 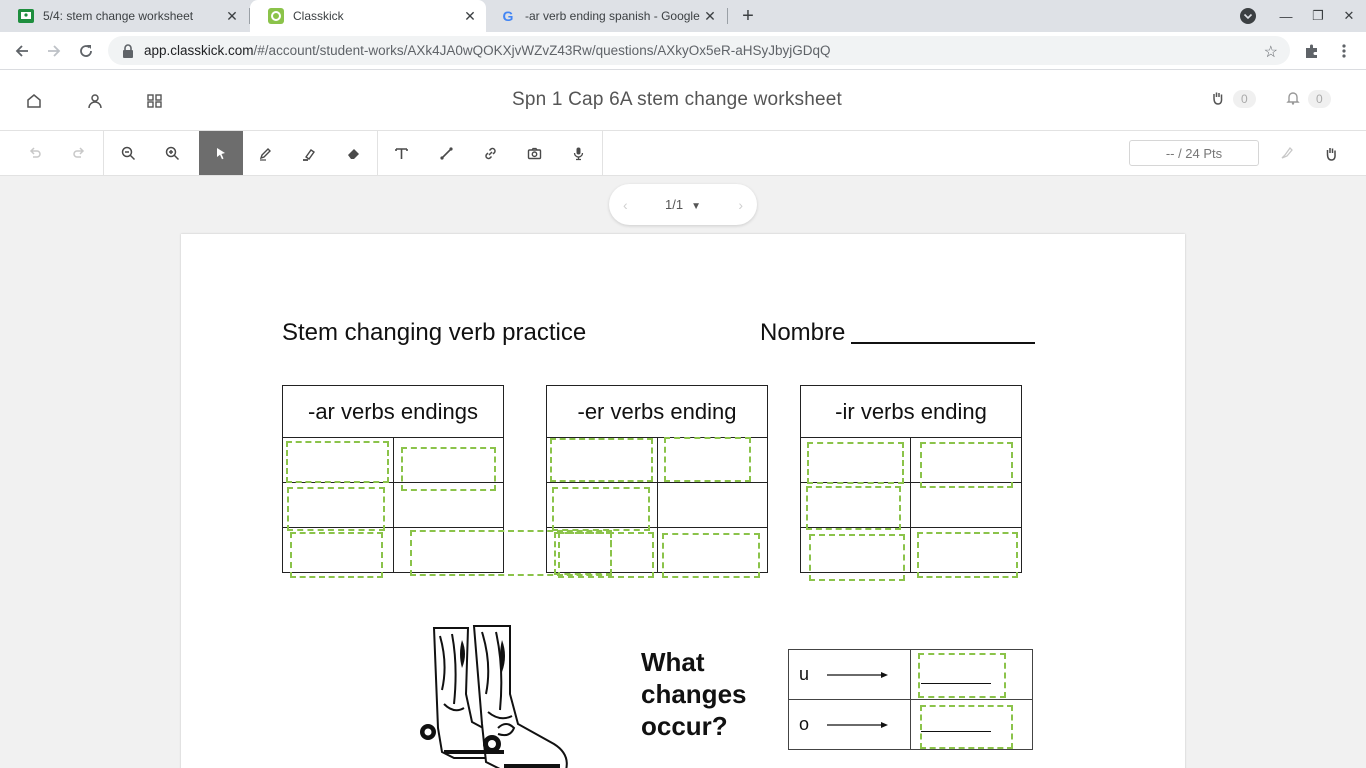 I want to click on classroom-icon, so click(x=26, y=16).